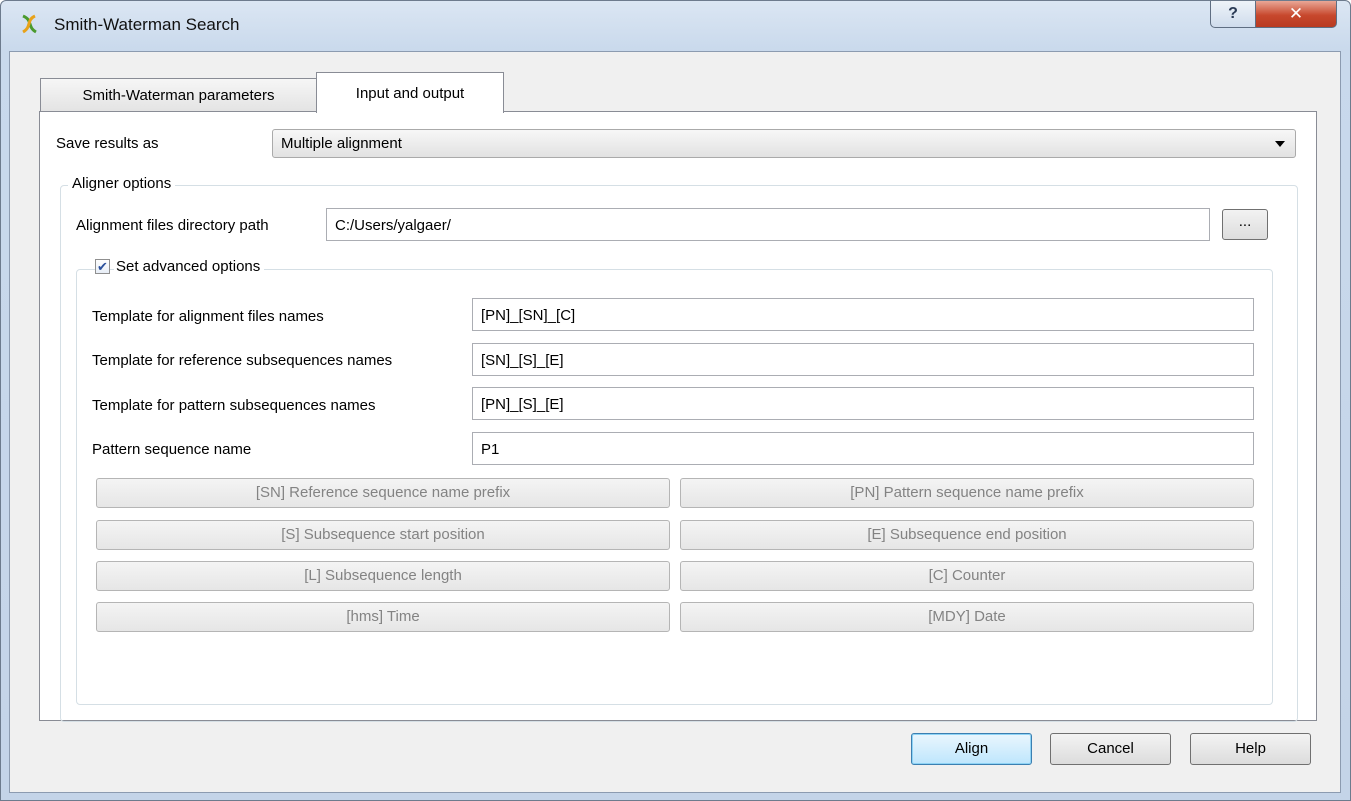 This screenshot has width=1351, height=801. What do you see at coordinates (1110, 749) in the screenshot?
I see `cancel-button: Cancel` at bounding box center [1110, 749].